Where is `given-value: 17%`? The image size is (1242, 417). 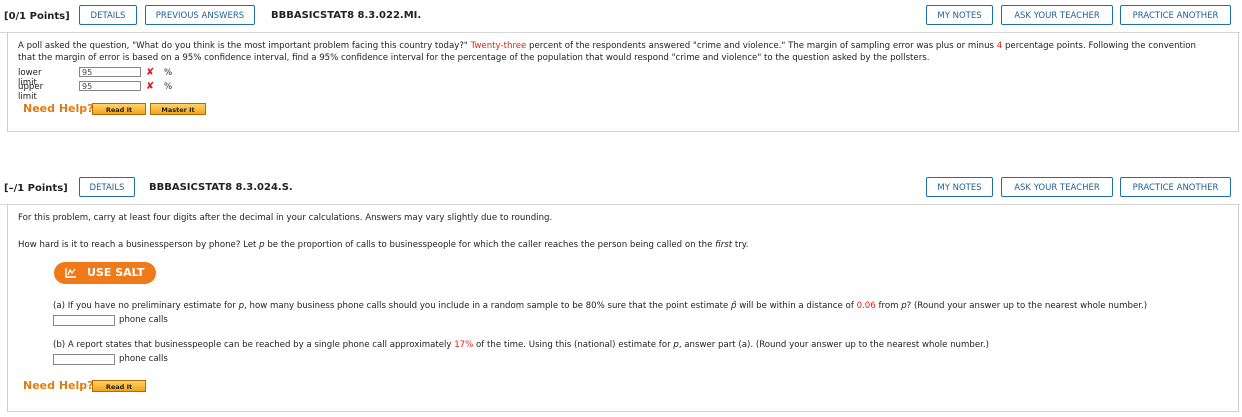
given-value: 17% is located at coordinates (464, 345).